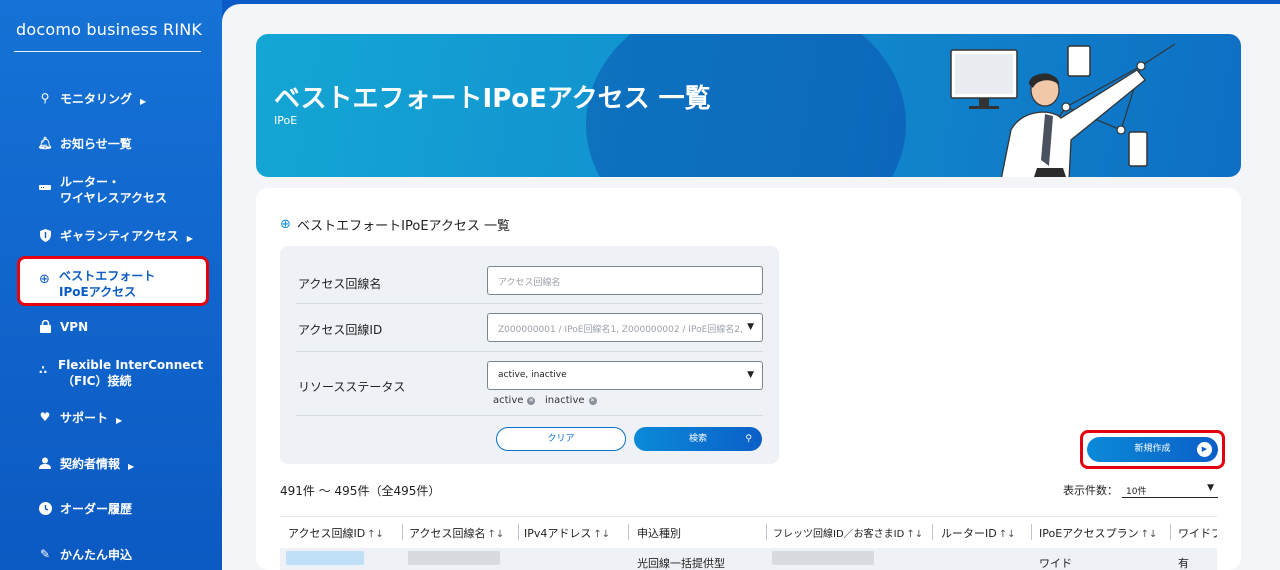 This screenshot has width=1280, height=570. I want to click on sidebar-item-label: 契約者情報, so click(90, 464).